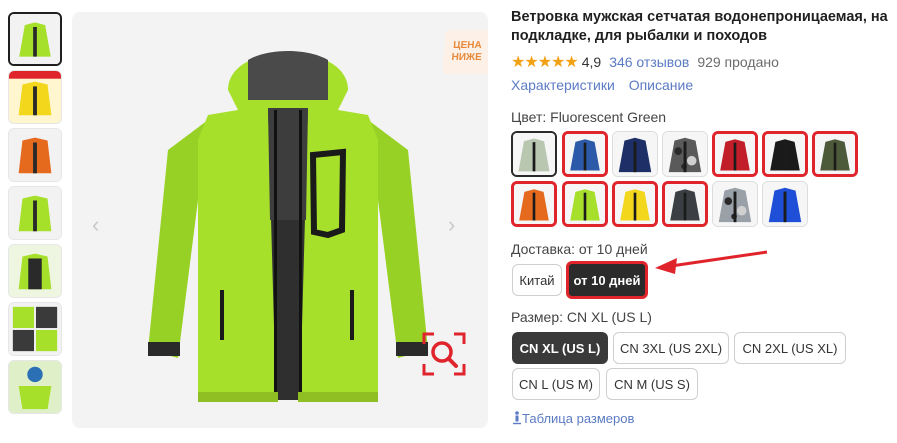 Image resolution: width=897 pixels, height=443 pixels. What do you see at coordinates (790, 348) in the screenshot?
I see `size-option-cn-2xl: CN 2XL (US XL)` at bounding box center [790, 348].